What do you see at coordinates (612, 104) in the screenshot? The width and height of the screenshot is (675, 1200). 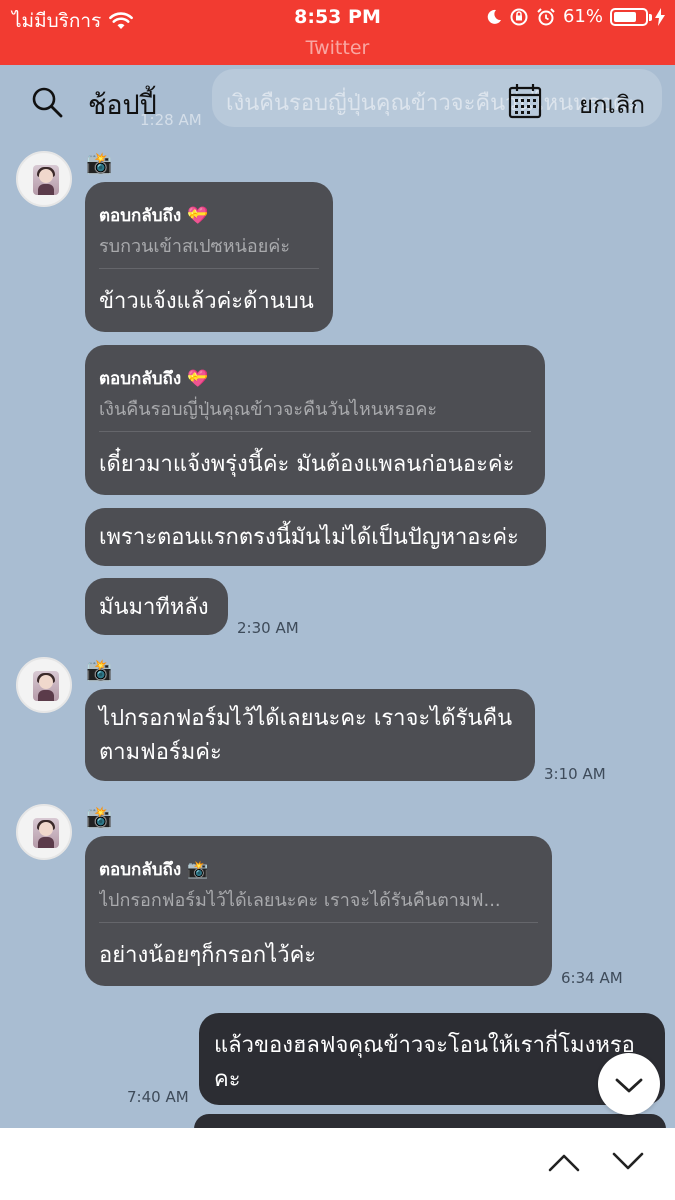 I see `cancel-button: ยกเลิก` at bounding box center [612, 104].